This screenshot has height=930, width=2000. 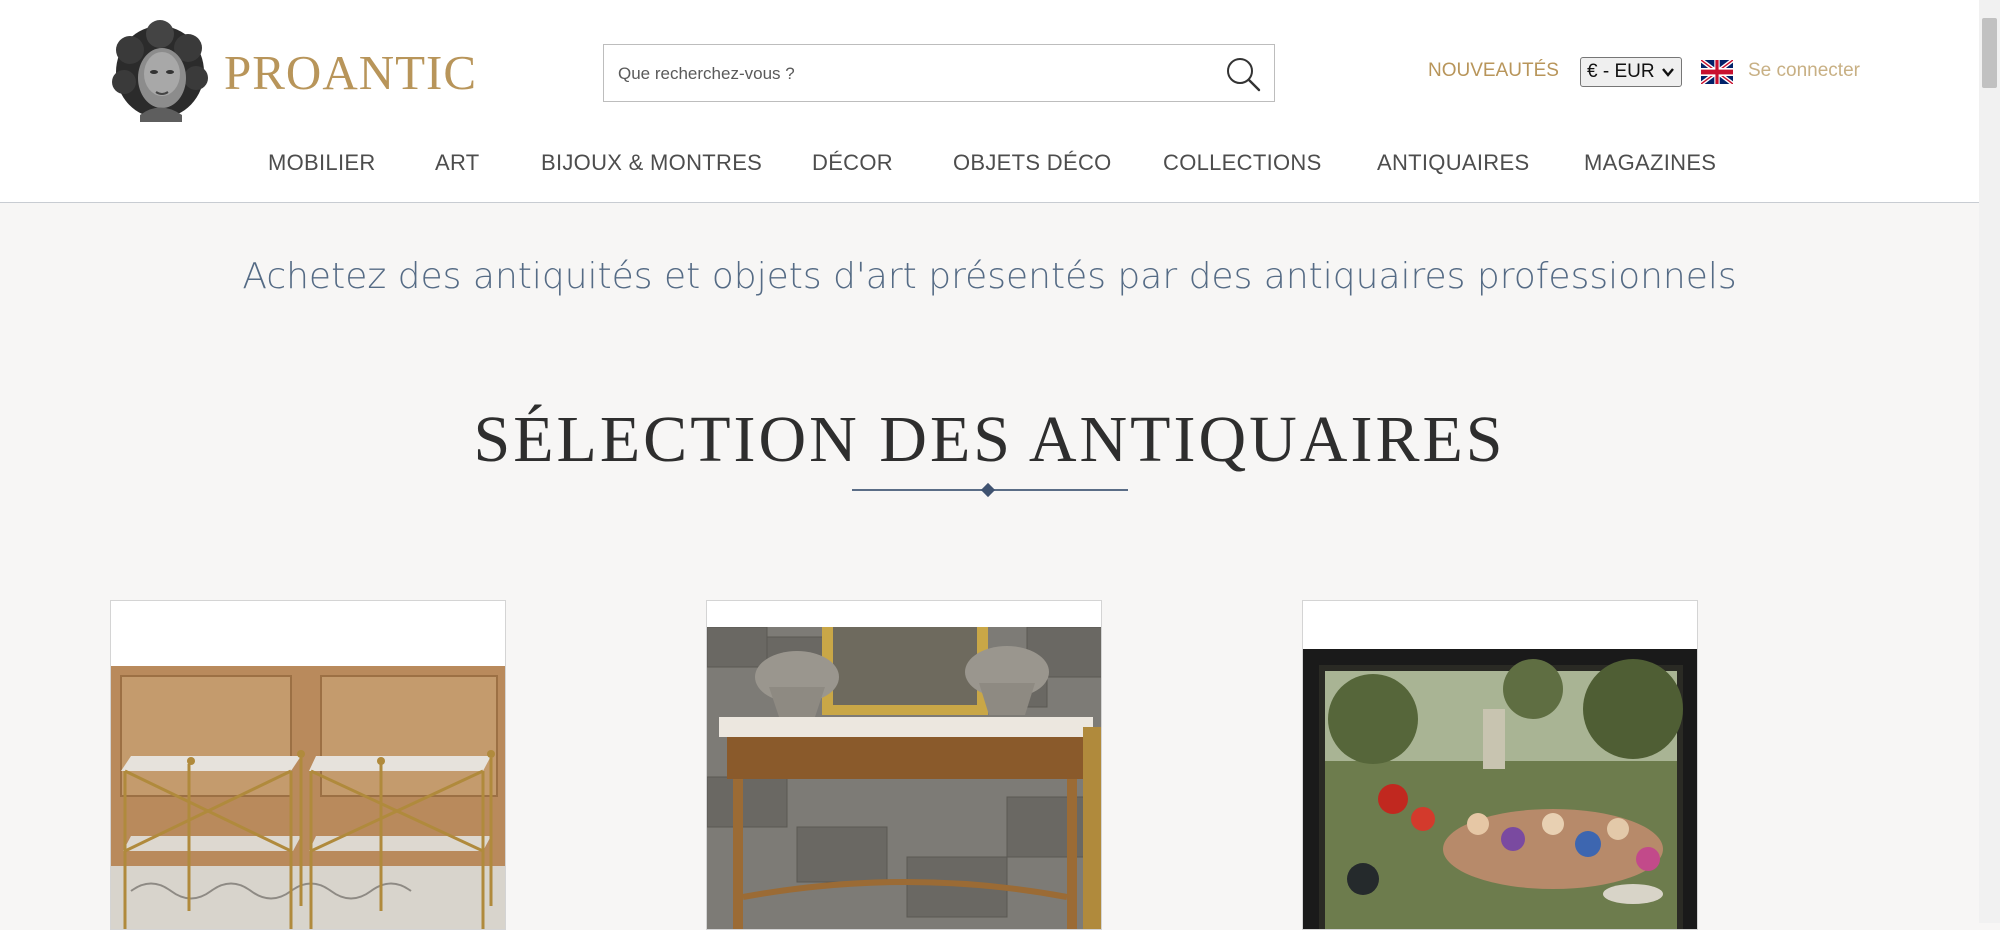 I want to click on section-title: SÉLECTION DES ANTIQUAIRES, so click(x=989, y=439).